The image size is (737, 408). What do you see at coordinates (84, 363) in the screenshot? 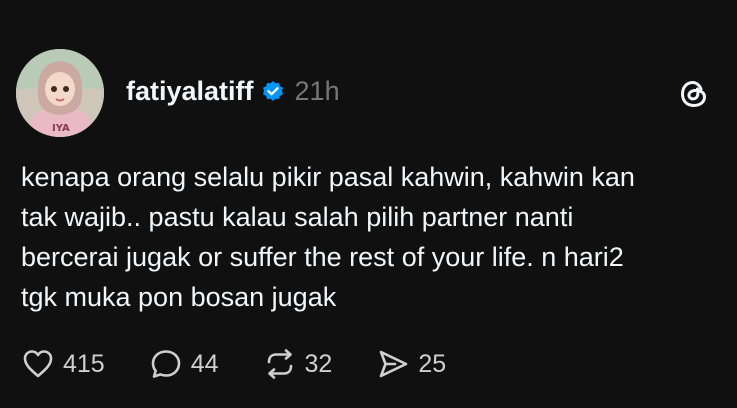
I see `like-count: 415` at bounding box center [84, 363].